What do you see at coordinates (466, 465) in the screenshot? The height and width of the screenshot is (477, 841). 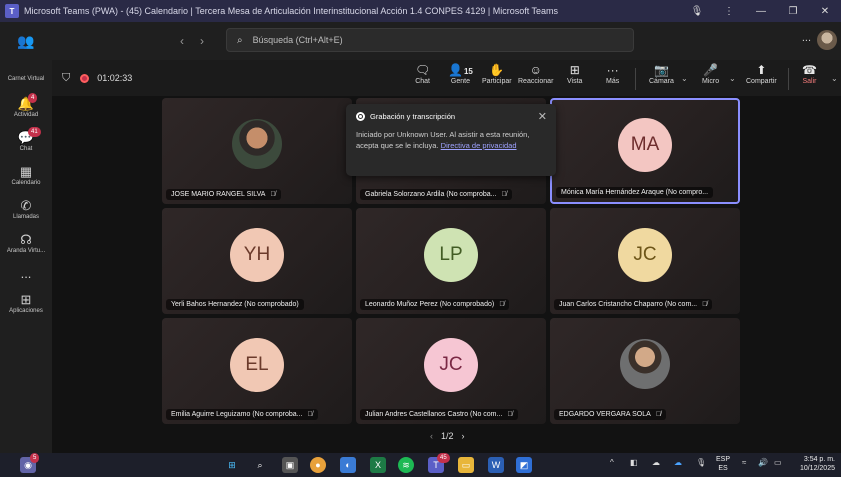 I see `file-explorer-icon: ▭` at bounding box center [466, 465].